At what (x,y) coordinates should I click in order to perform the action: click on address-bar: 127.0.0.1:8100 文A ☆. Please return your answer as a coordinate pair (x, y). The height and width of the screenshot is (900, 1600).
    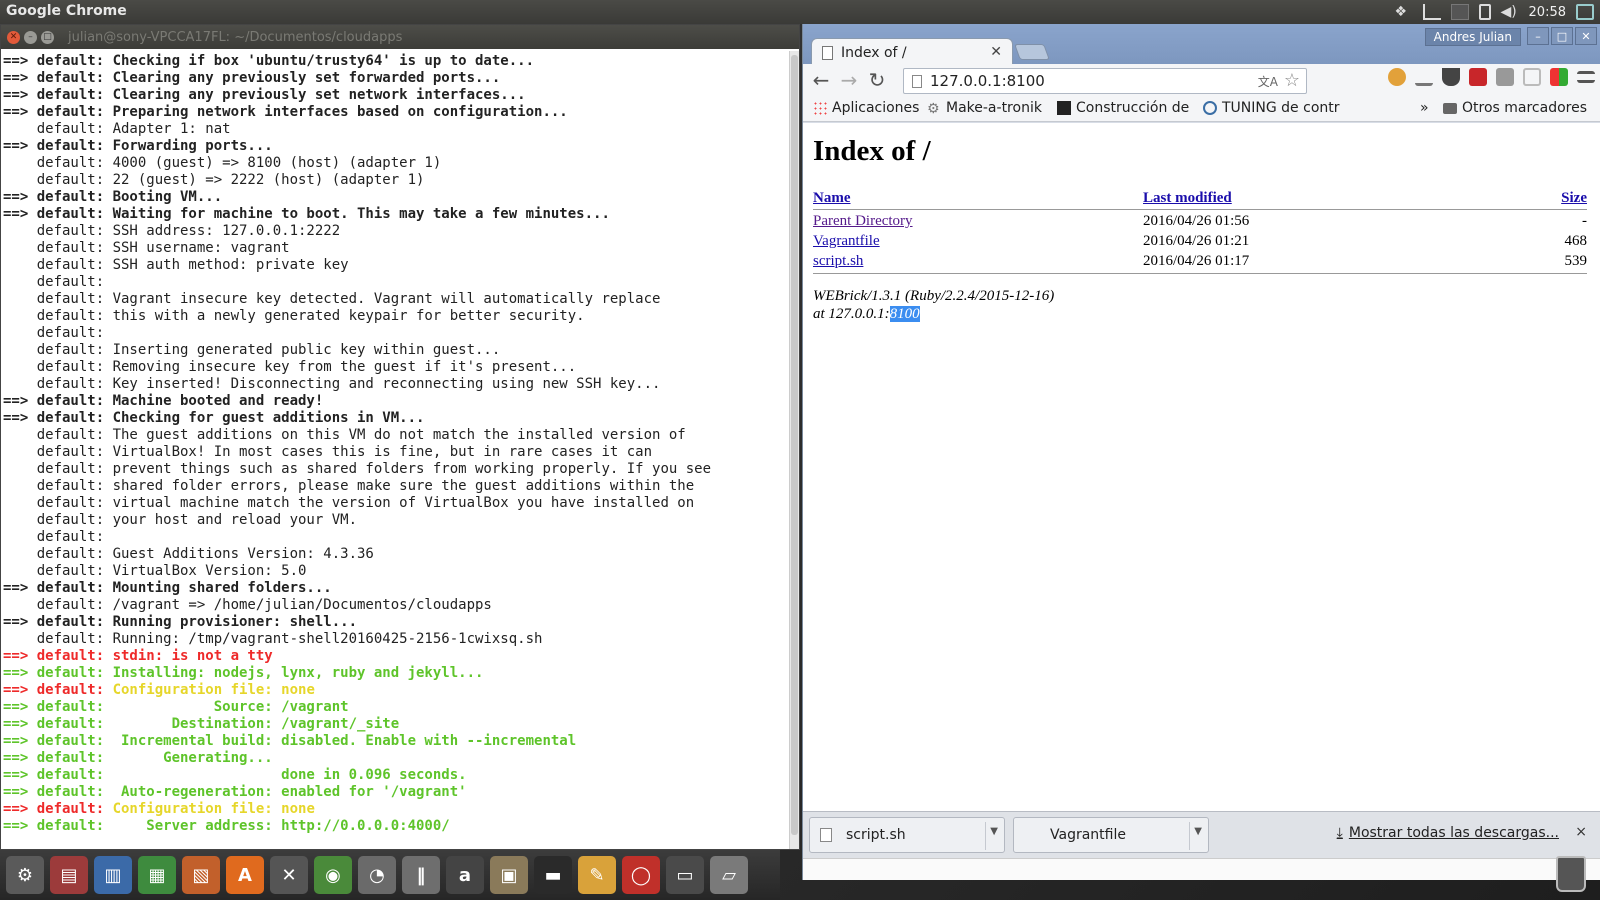
    Looking at the image, I should click on (1105, 81).